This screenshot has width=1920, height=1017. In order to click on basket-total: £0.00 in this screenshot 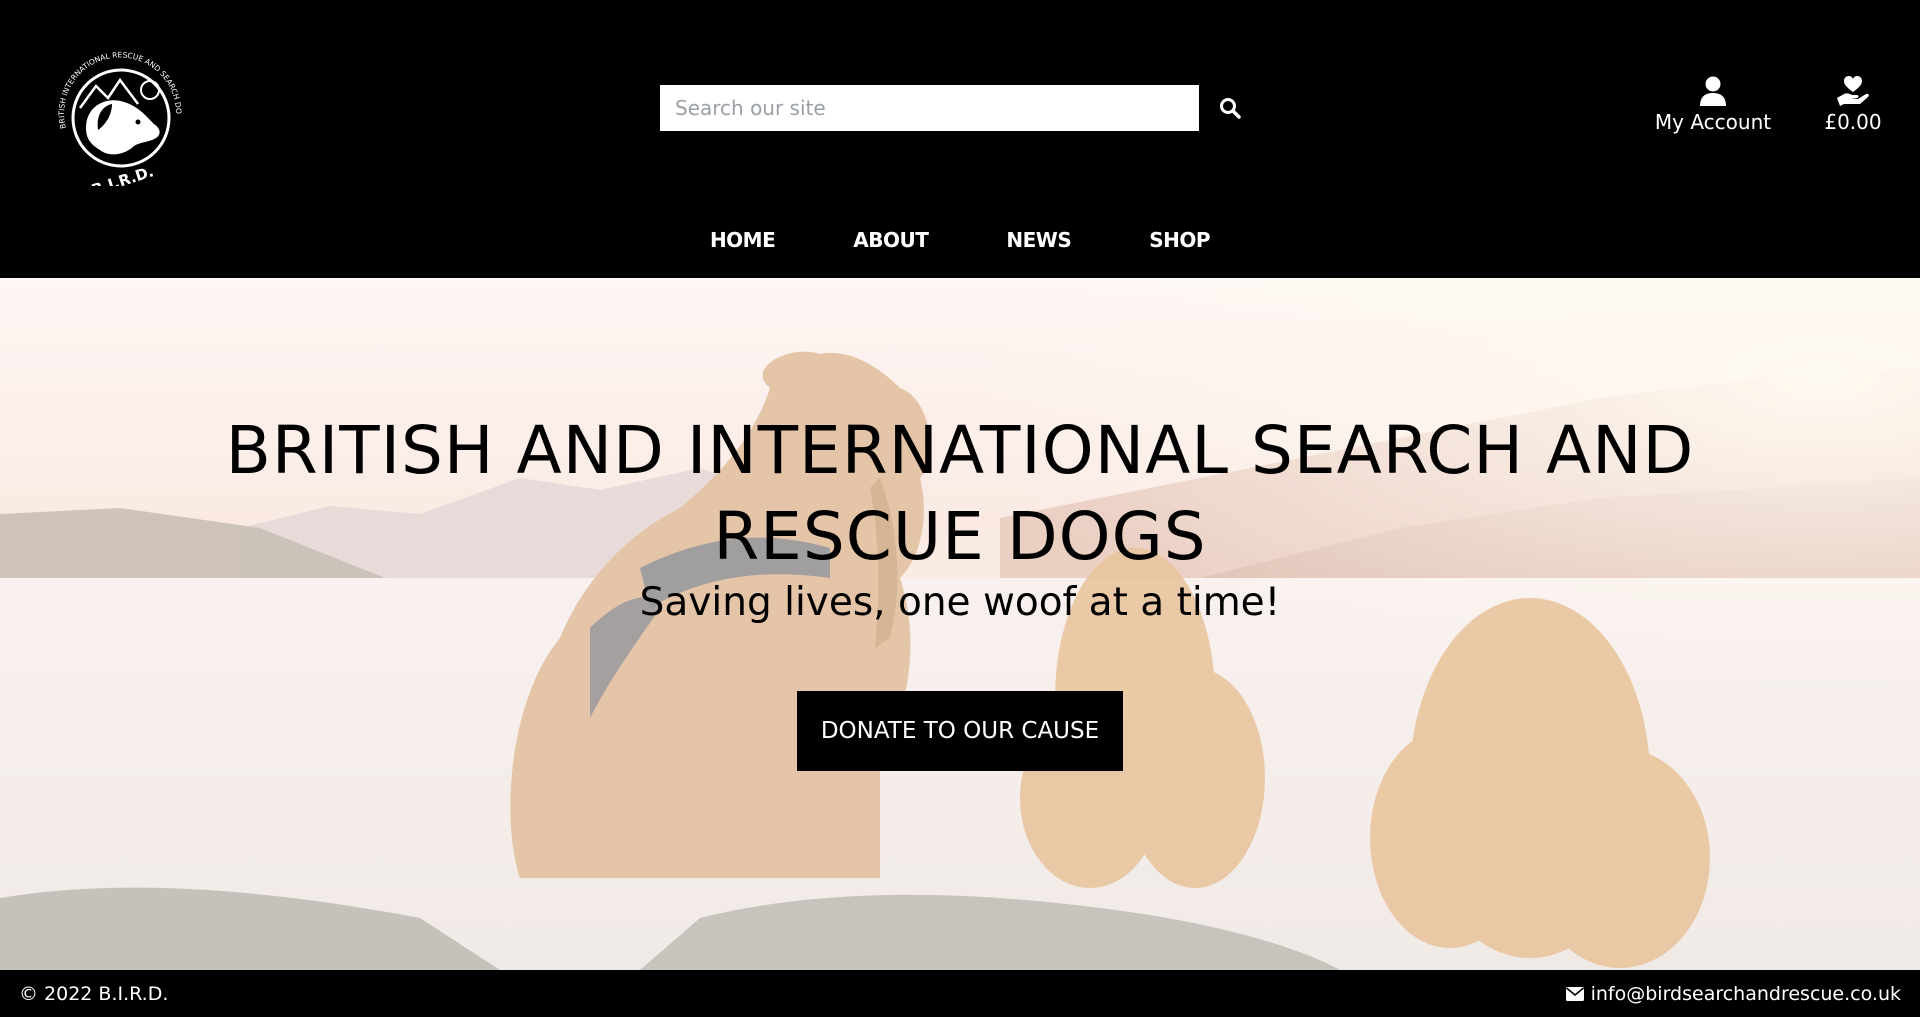, I will do `click(1853, 122)`.